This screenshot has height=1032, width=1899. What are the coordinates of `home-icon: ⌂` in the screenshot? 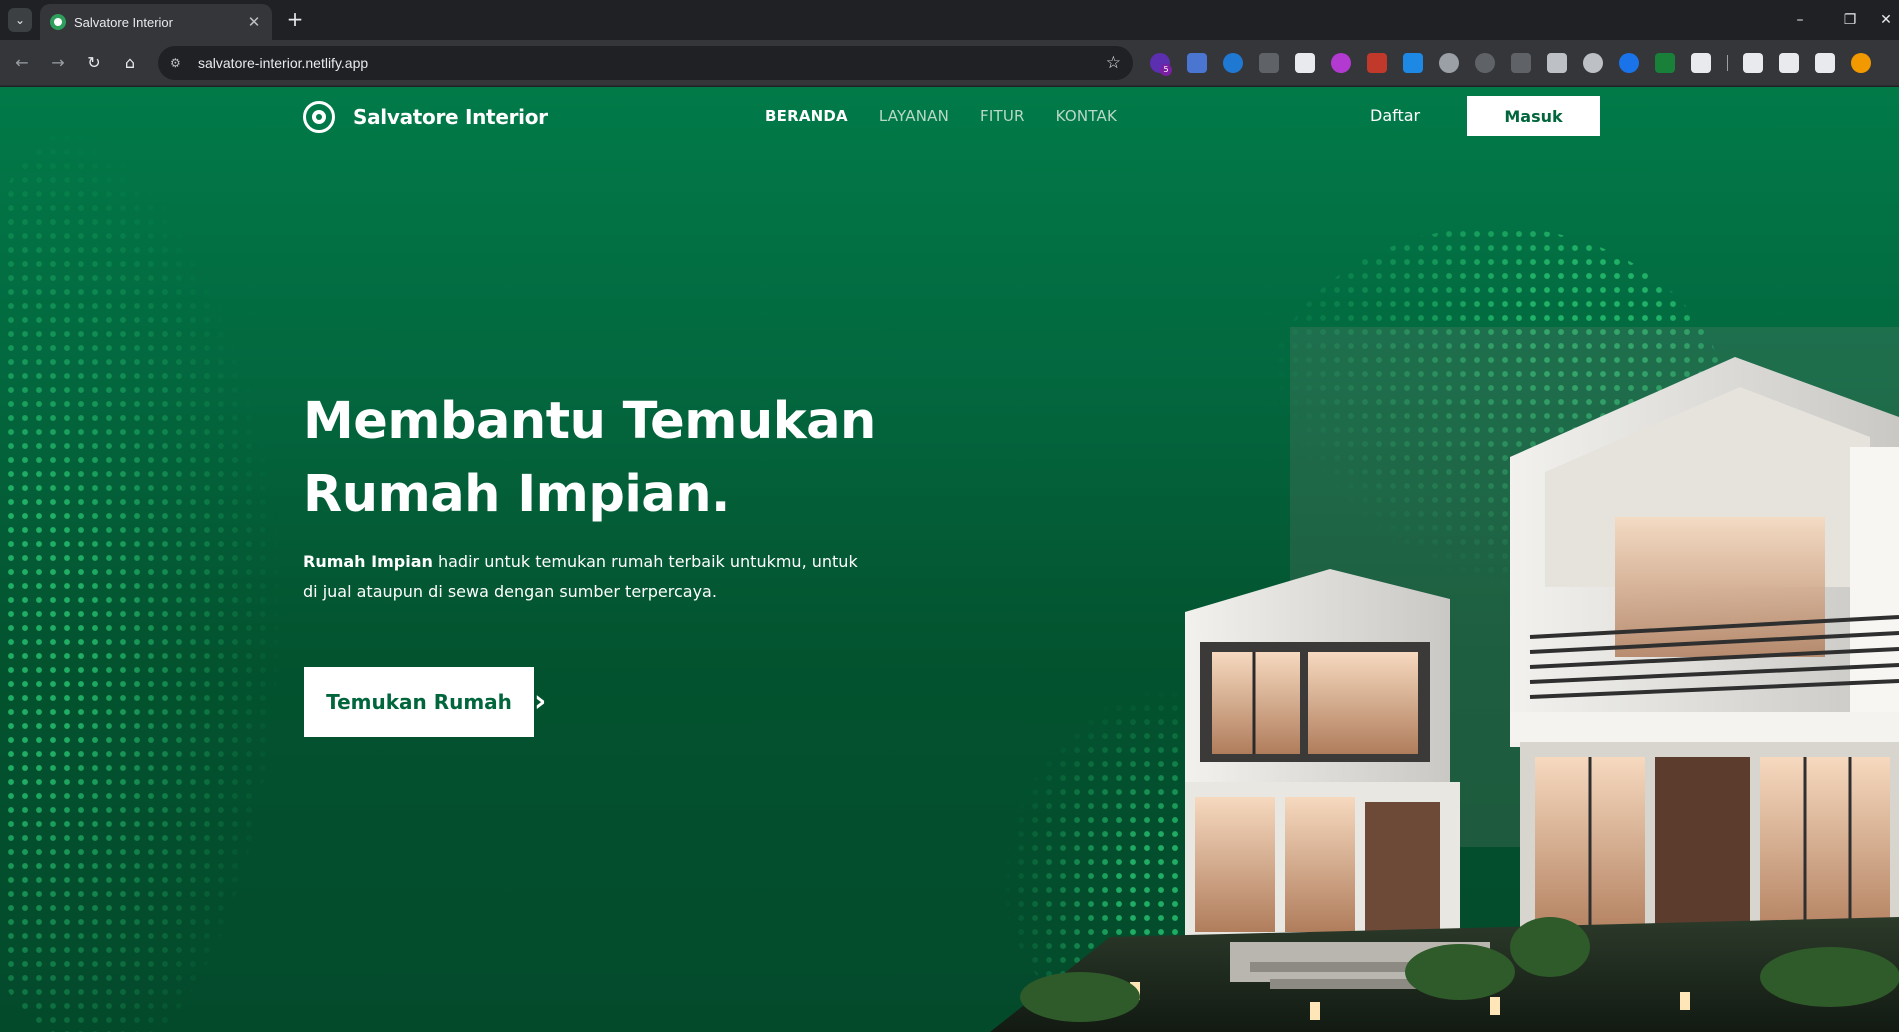 It's located at (130, 63).